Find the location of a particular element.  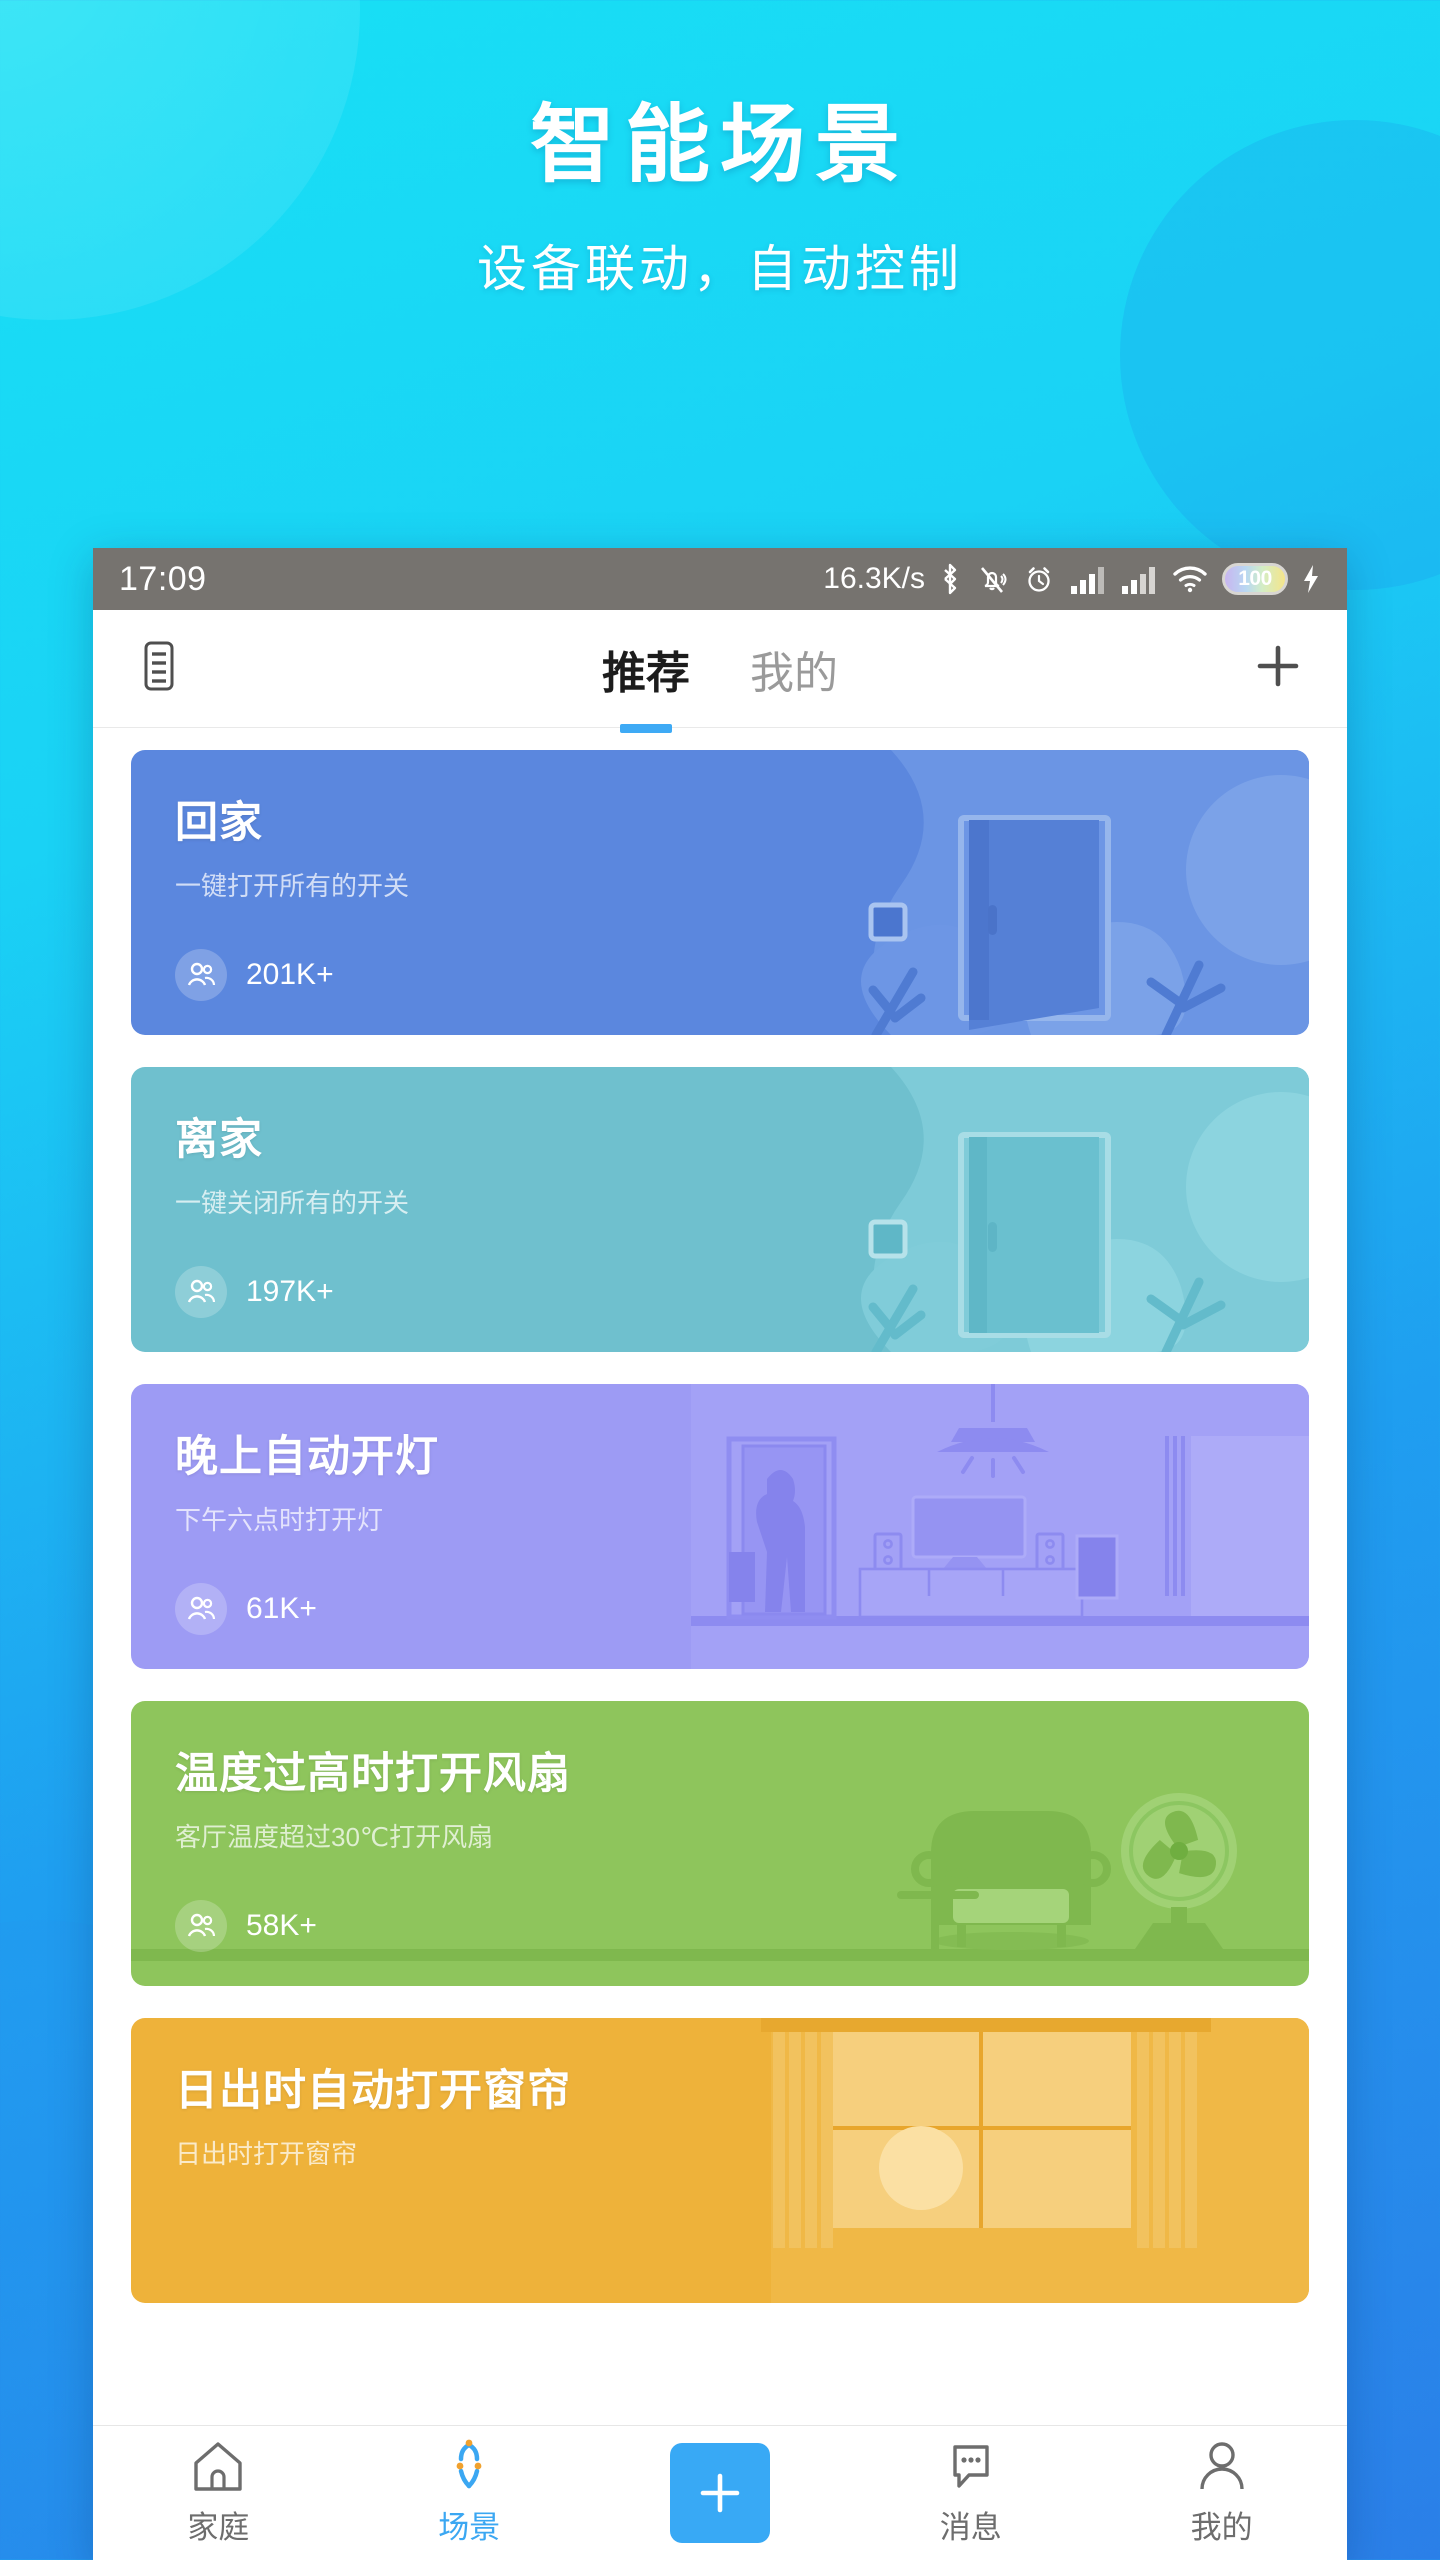

scene-usage-badge: 197K+ is located at coordinates (254, 1292).